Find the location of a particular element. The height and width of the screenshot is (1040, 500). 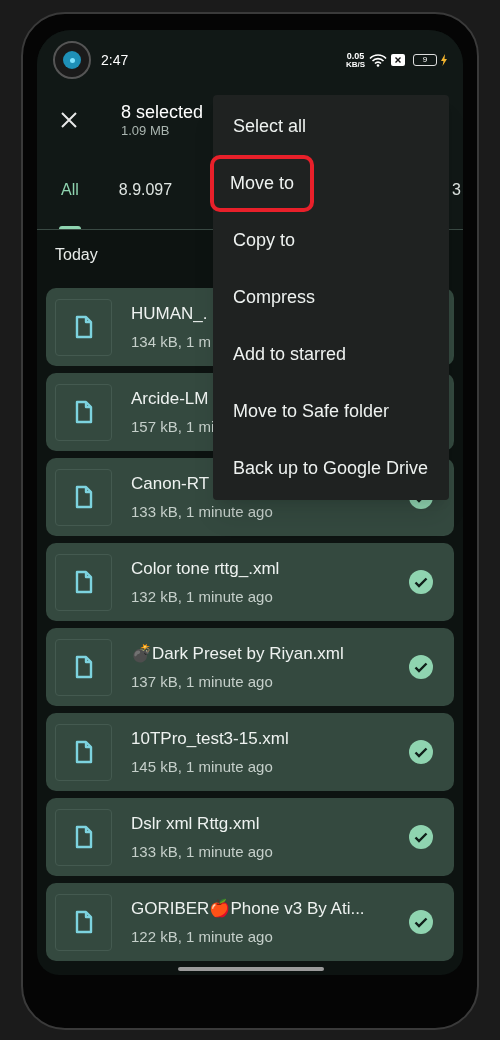

file-name: Color tone rttg_.xml is located at coordinates (205, 569).